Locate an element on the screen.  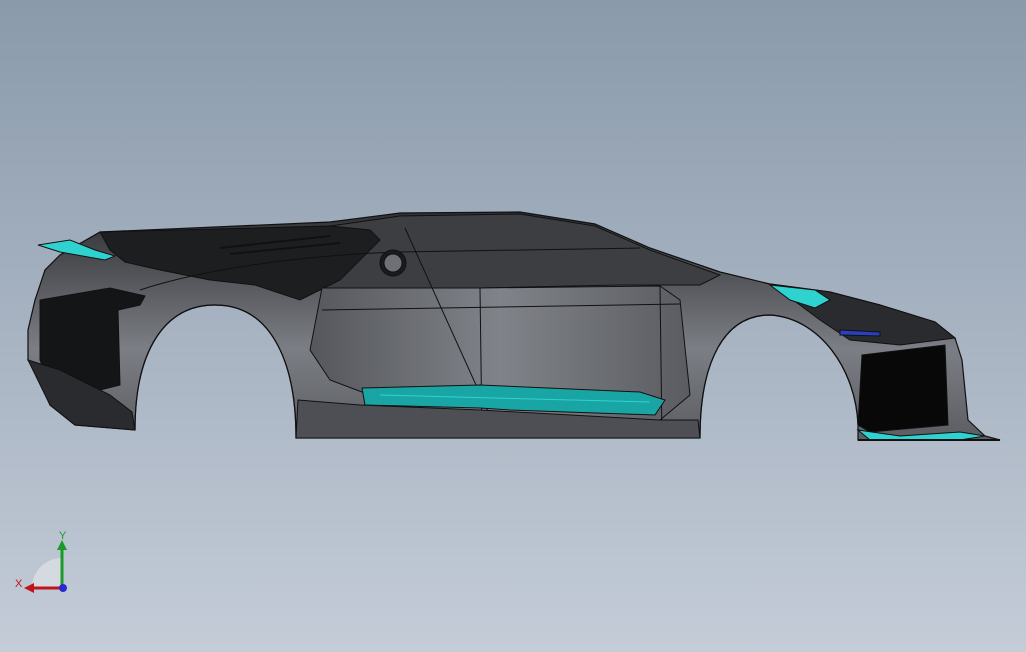
triad-x-label: X is located at coordinates (19, 584).